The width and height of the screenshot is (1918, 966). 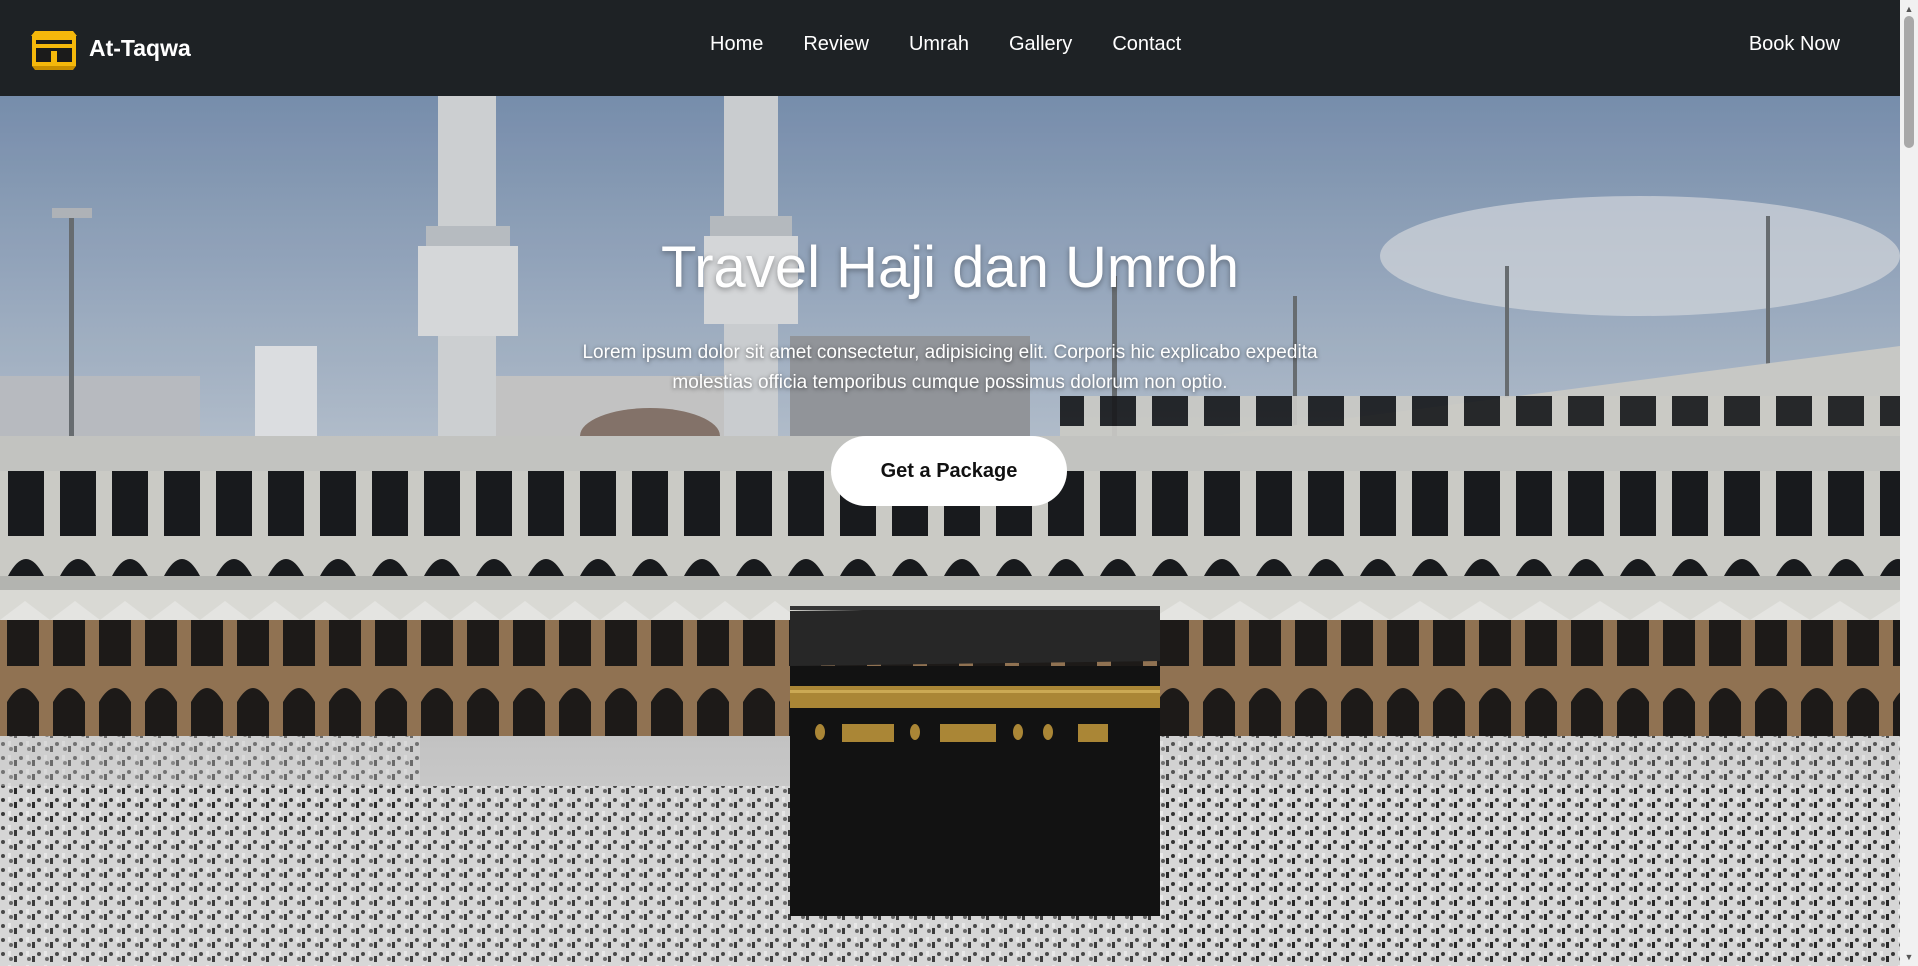 I want to click on scroll-up-arrow-icon: ▲, so click(x=1909, y=9).